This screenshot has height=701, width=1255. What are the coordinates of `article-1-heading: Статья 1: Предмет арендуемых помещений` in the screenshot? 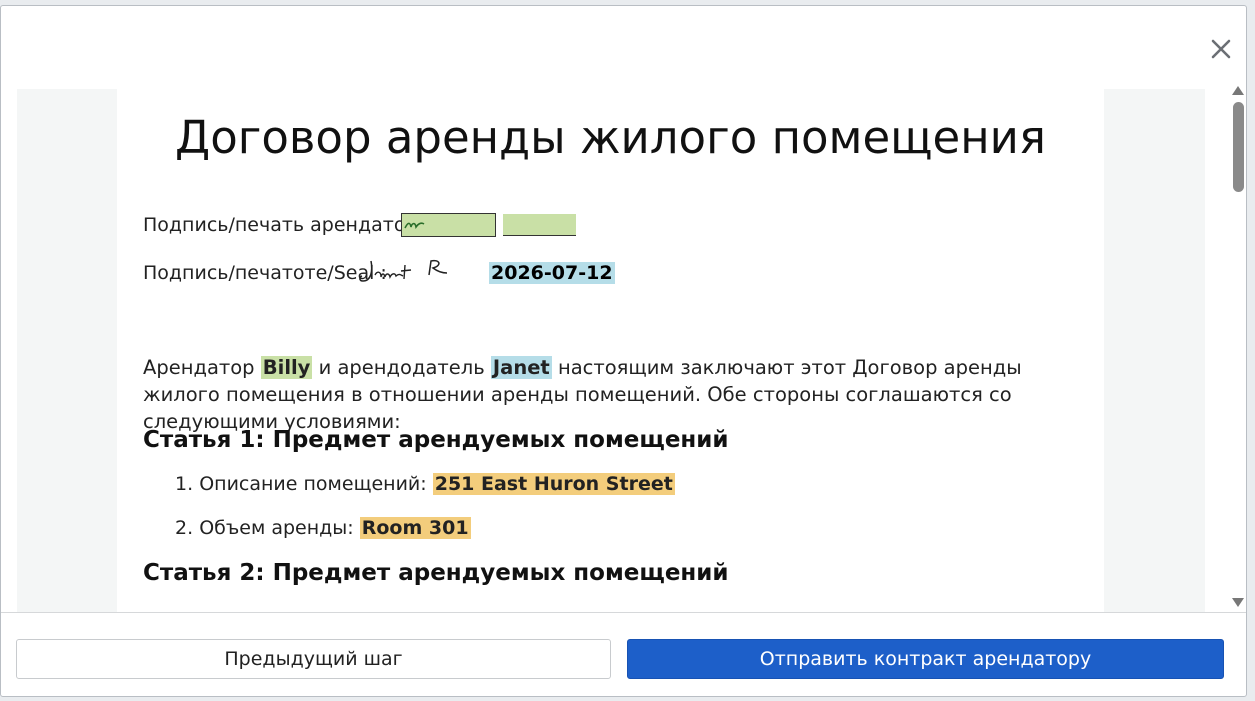 It's located at (436, 440).